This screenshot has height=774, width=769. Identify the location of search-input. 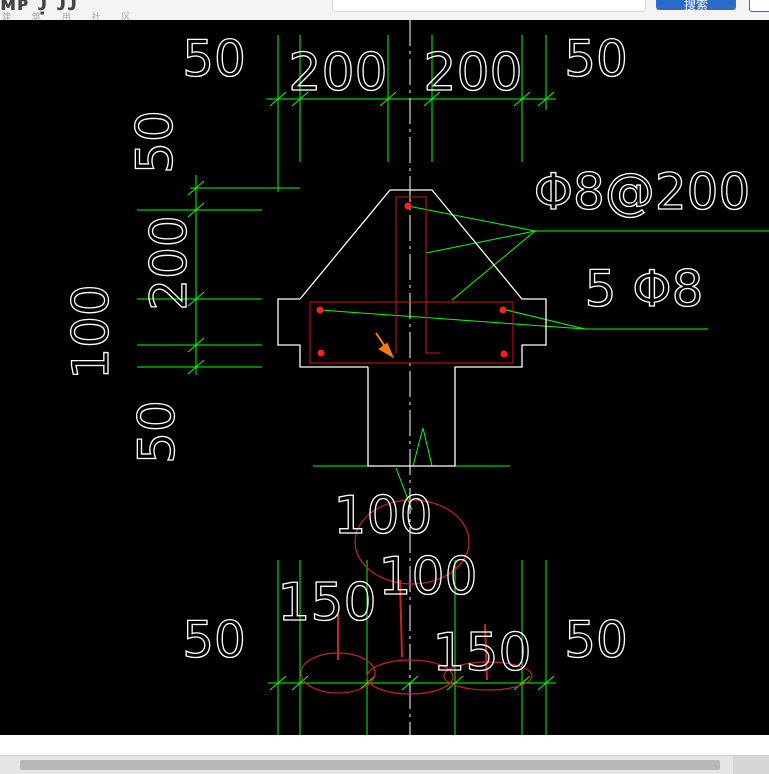
(489, 6).